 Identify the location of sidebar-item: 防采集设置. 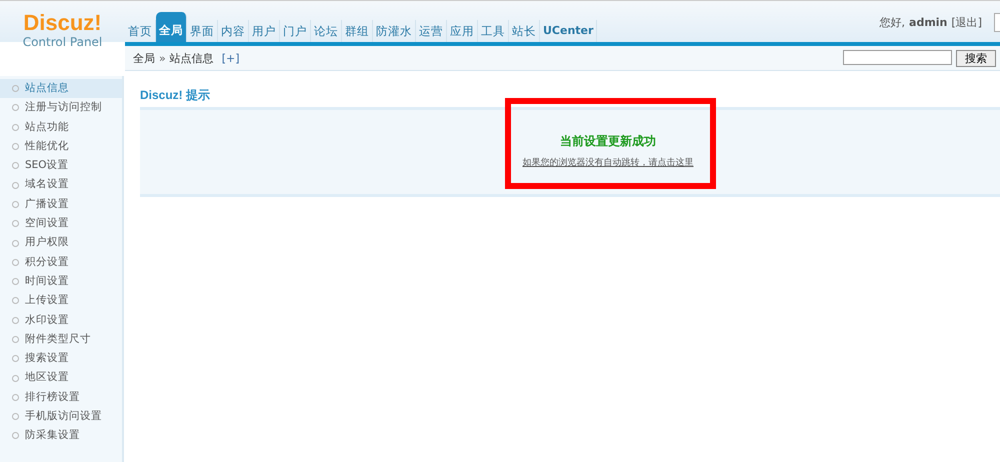
(61, 436).